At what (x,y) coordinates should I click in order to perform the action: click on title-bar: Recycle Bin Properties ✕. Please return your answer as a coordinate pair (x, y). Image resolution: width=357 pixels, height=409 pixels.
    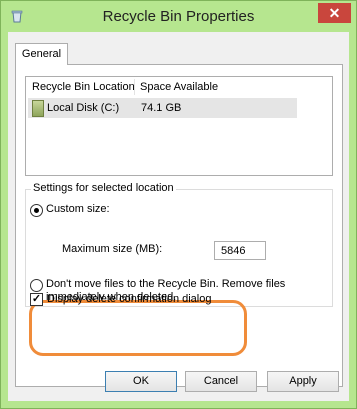
    Looking at the image, I should click on (178, 16).